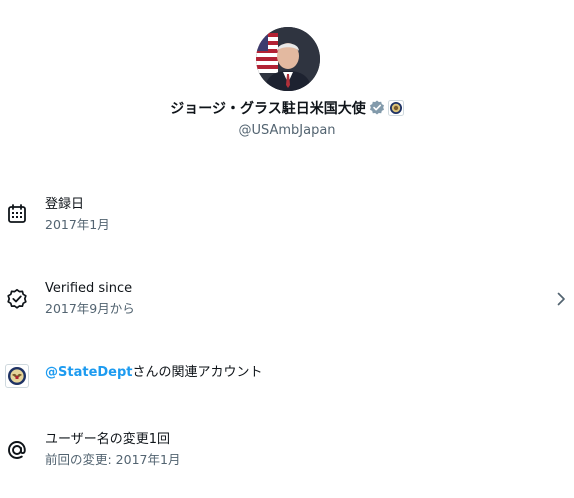 The image size is (574, 498). Describe the element at coordinates (287, 130) in the screenshot. I see `profile-handle: @USAmbJapan` at that location.